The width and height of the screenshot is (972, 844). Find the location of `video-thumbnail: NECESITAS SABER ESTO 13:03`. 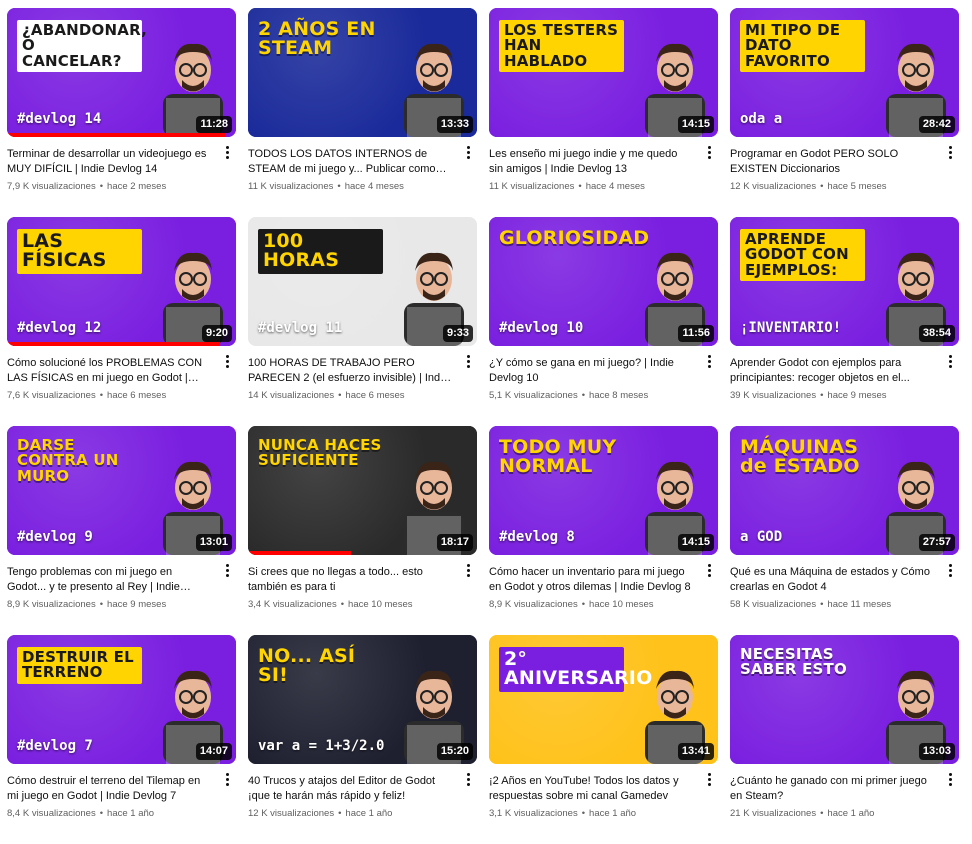

video-thumbnail: NECESITAS SABER ESTO 13:03 is located at coordinates (844, 699).